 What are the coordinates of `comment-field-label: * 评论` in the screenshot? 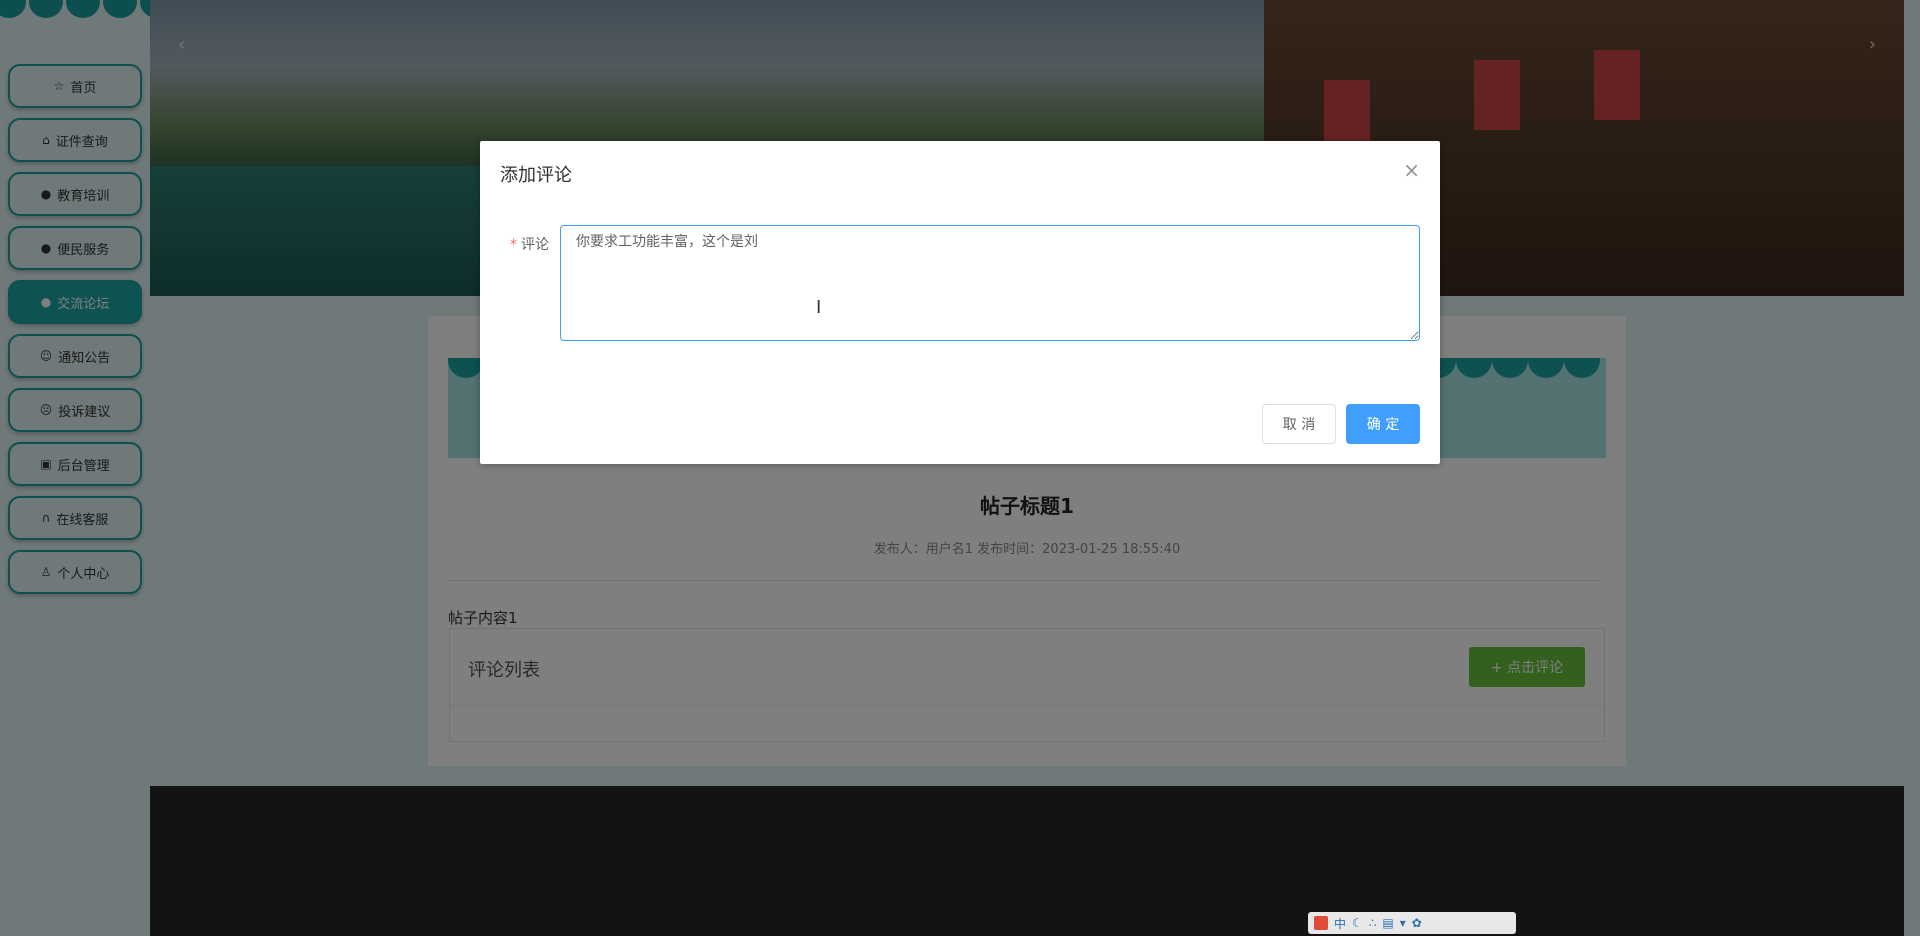 It's located at (529, 244).